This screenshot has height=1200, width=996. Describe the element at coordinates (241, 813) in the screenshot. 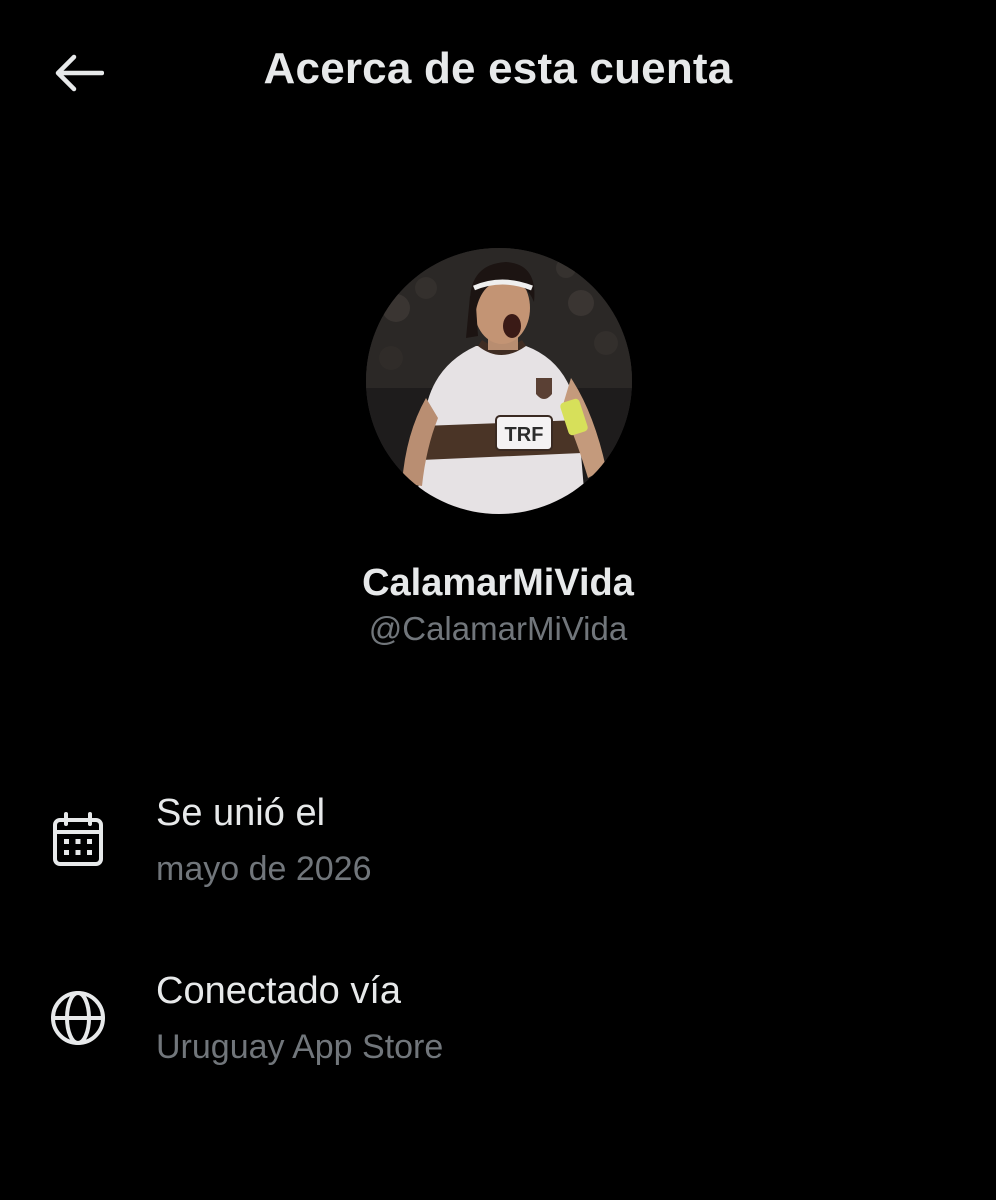

I see `joined-label: Se unió el` at that location.